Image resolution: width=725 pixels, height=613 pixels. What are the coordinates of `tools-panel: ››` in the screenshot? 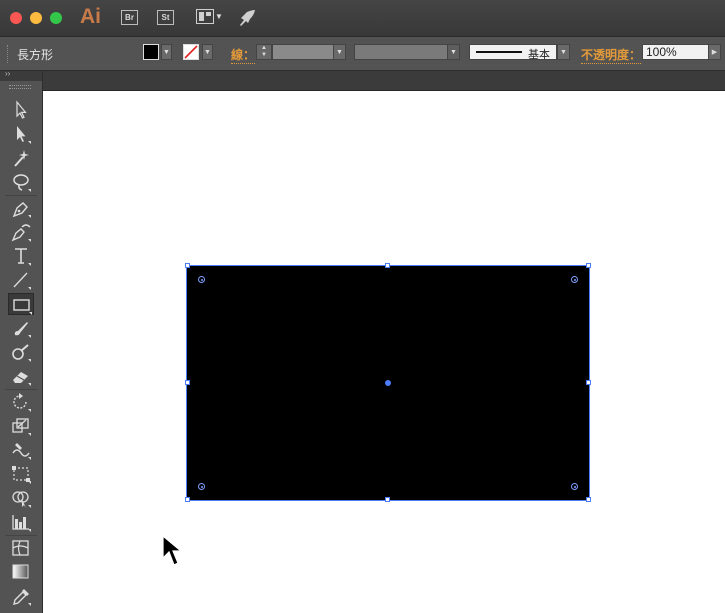 It's located at (21, 341).